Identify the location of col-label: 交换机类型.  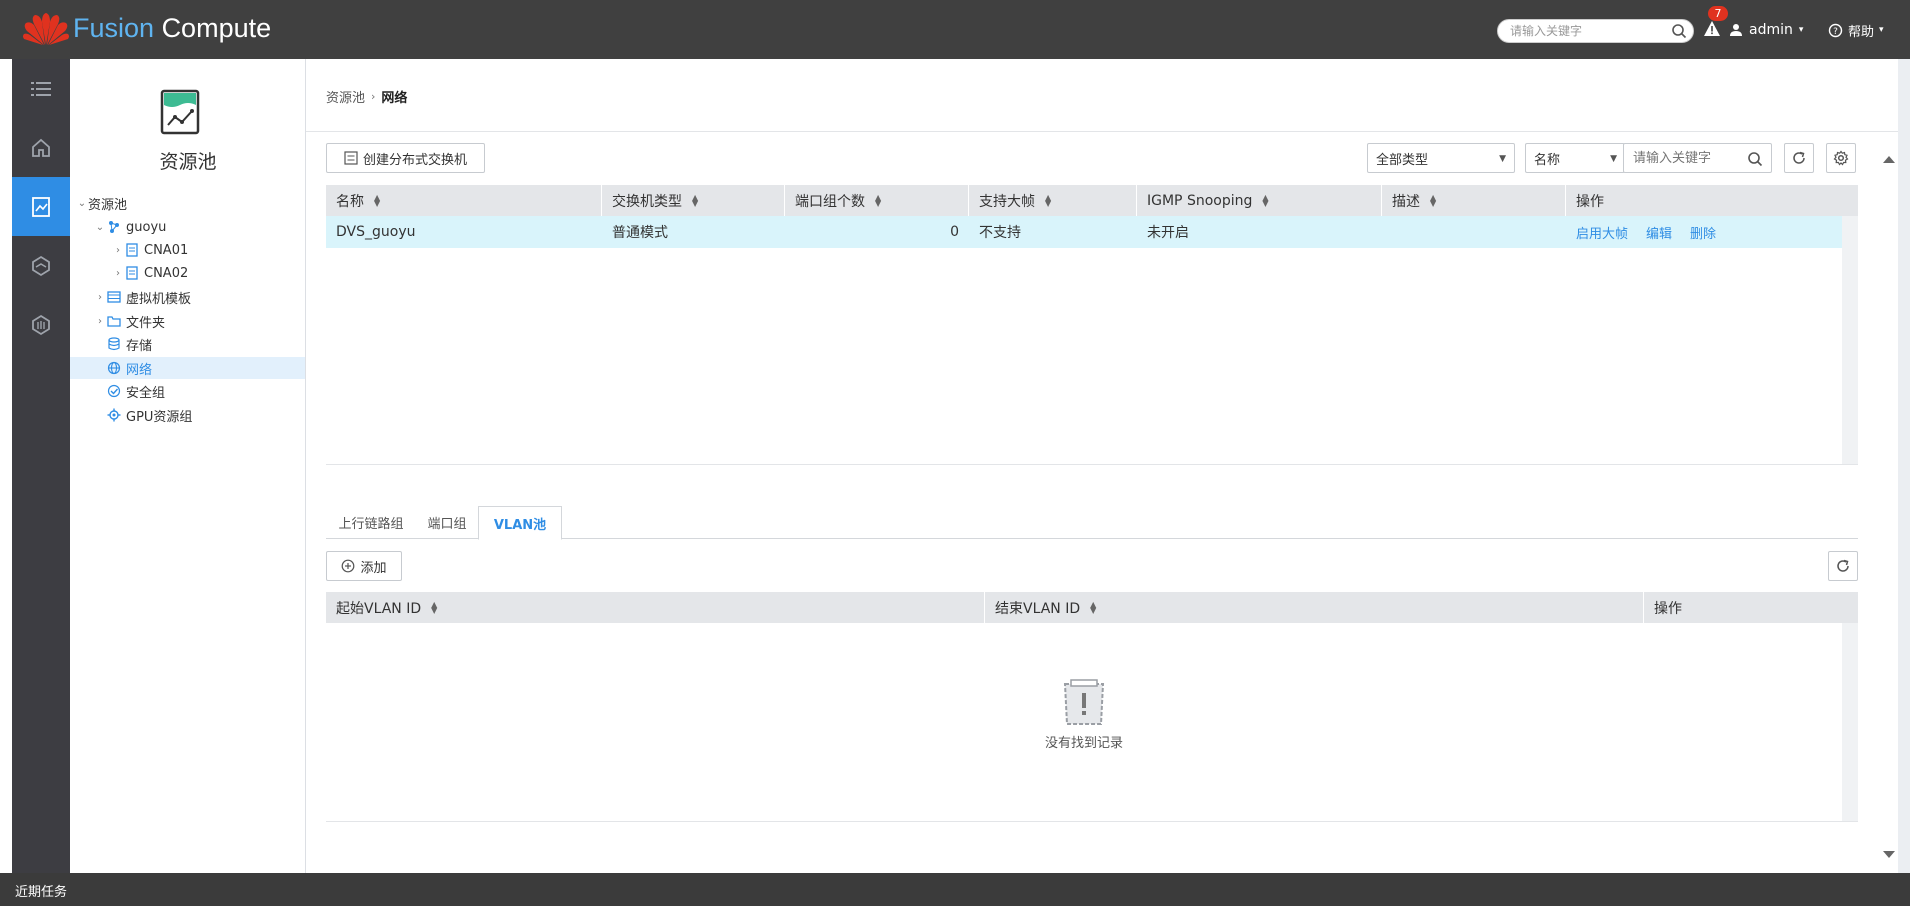
(647, 201).